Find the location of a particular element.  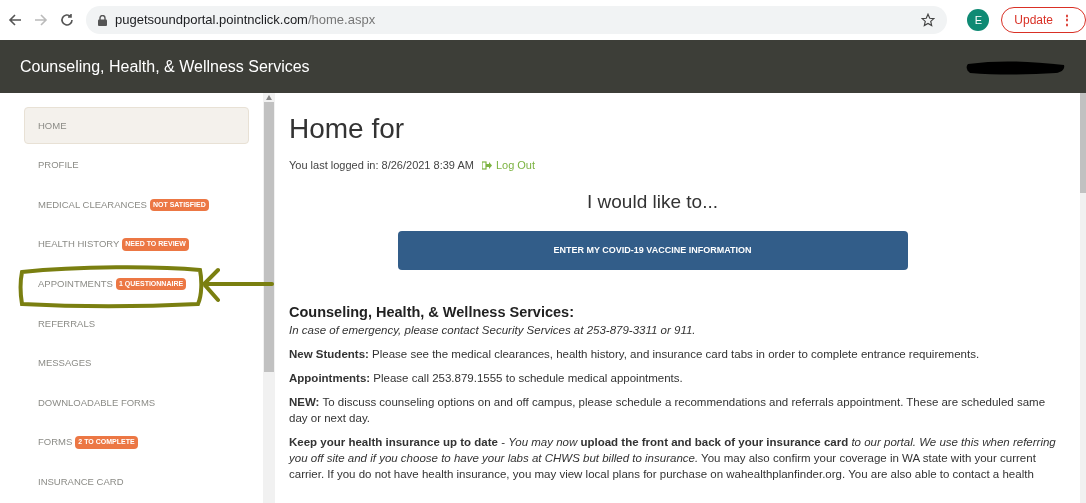

sidebar-item: REFERRALS is located at coordinates (136, 323).